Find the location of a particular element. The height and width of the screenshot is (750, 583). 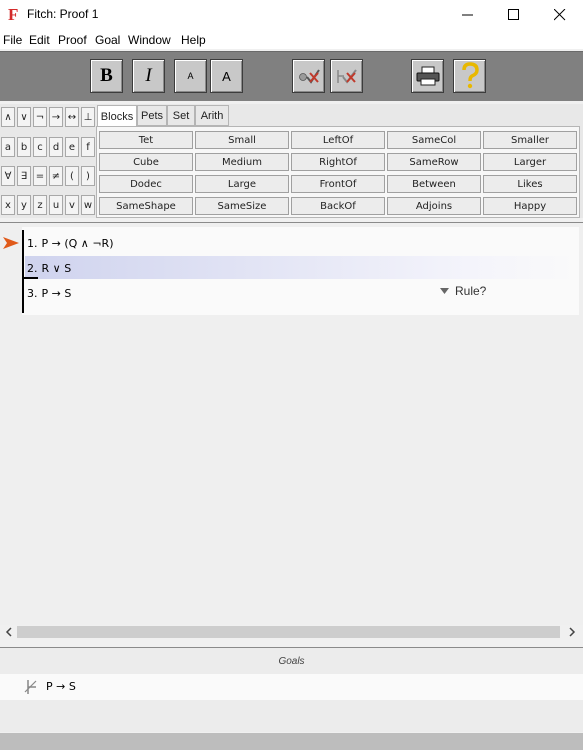

symbol-implies: → is located at coordinates (56, 117).